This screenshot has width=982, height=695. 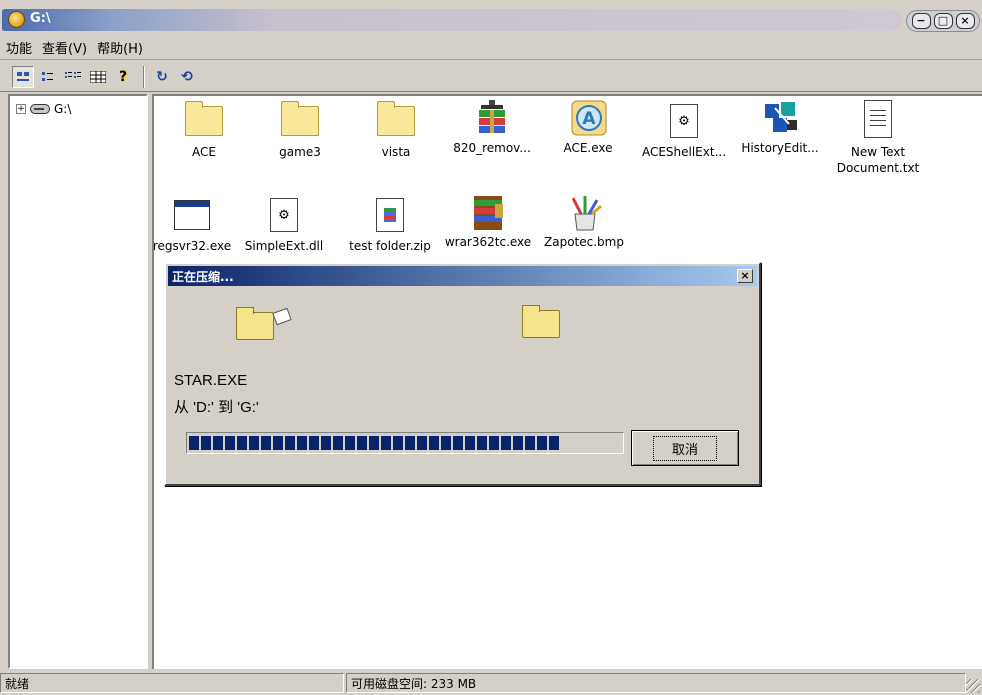 I want to click on progress-fill, so click(x=375, y=443).